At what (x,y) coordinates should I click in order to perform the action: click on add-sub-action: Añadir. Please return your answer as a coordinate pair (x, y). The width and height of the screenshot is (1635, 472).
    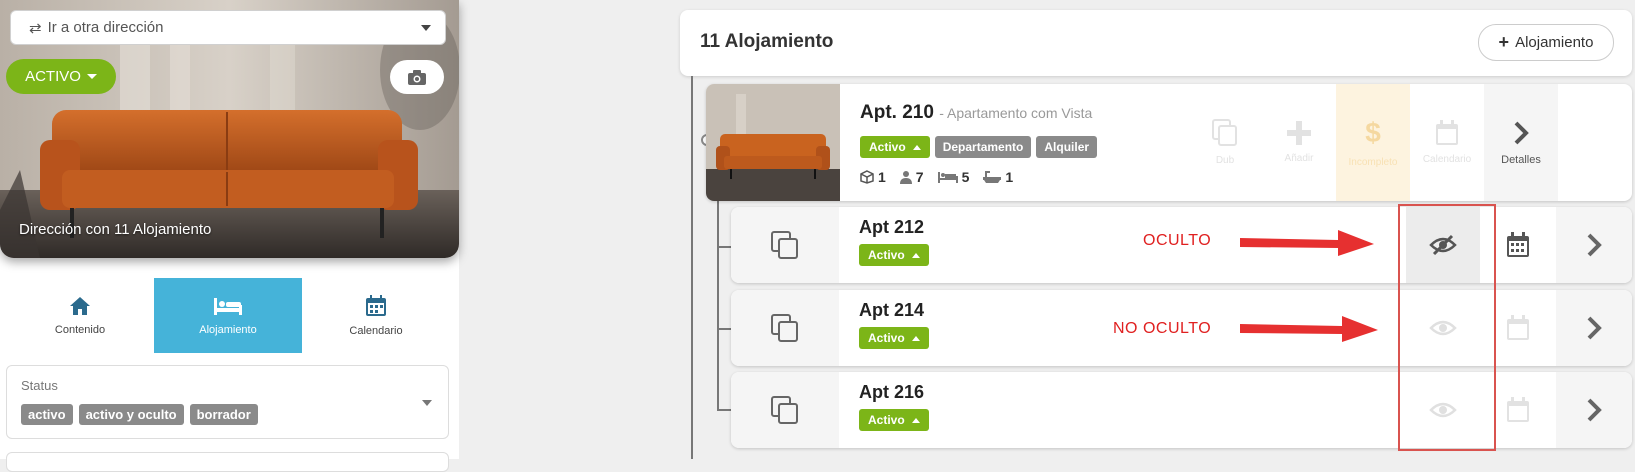
    Looking at the image, I should click on (1299, 142).